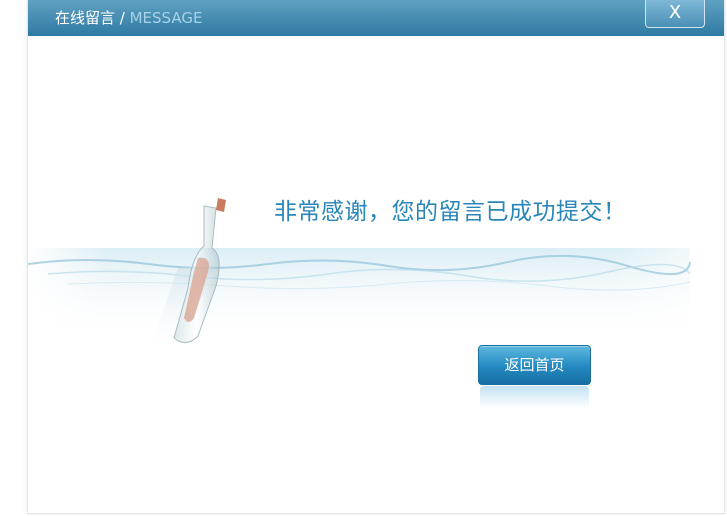 The height and width of the screenshot is (516, 727). Describe the element at coordinates (85, 18) in the screenshot. I see `dialog-title-cn: 在线留言` at that location.